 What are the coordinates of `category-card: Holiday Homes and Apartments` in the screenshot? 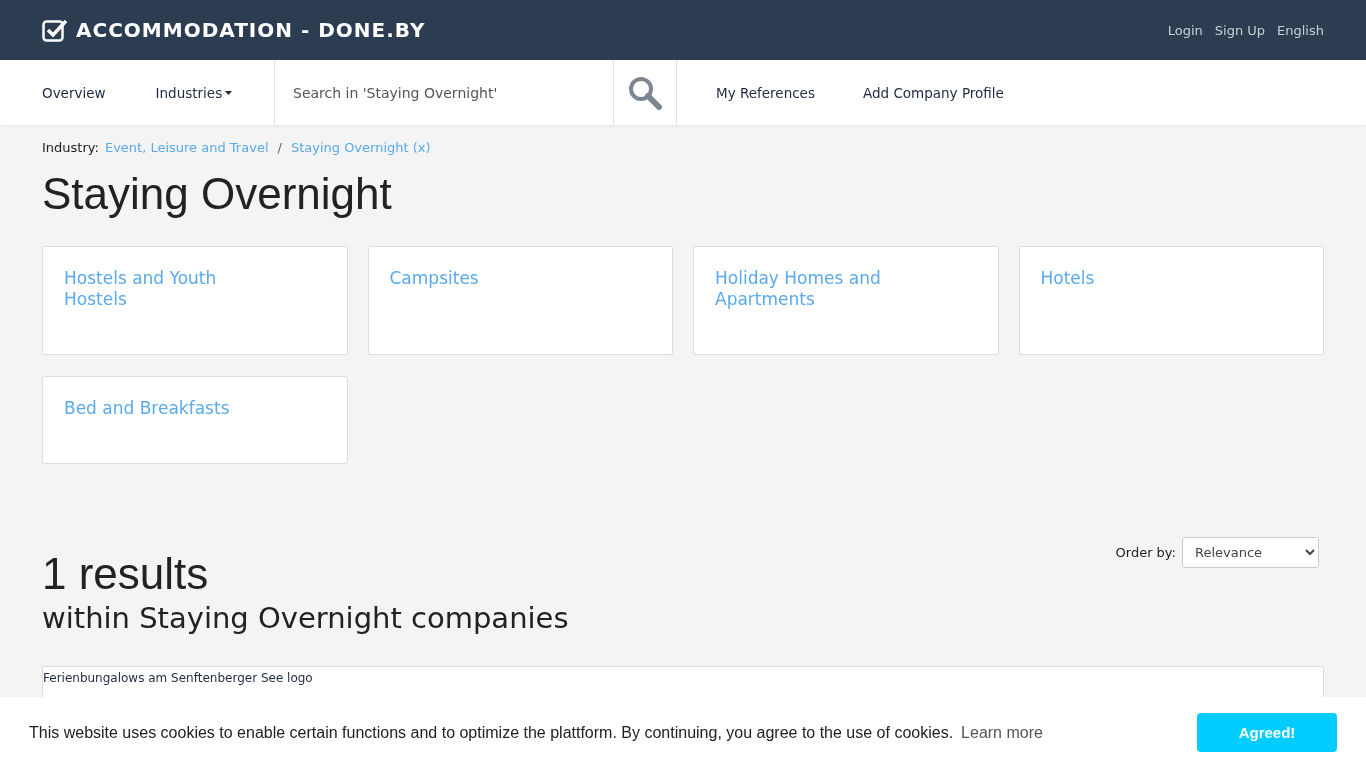 It's located at (846, 300).